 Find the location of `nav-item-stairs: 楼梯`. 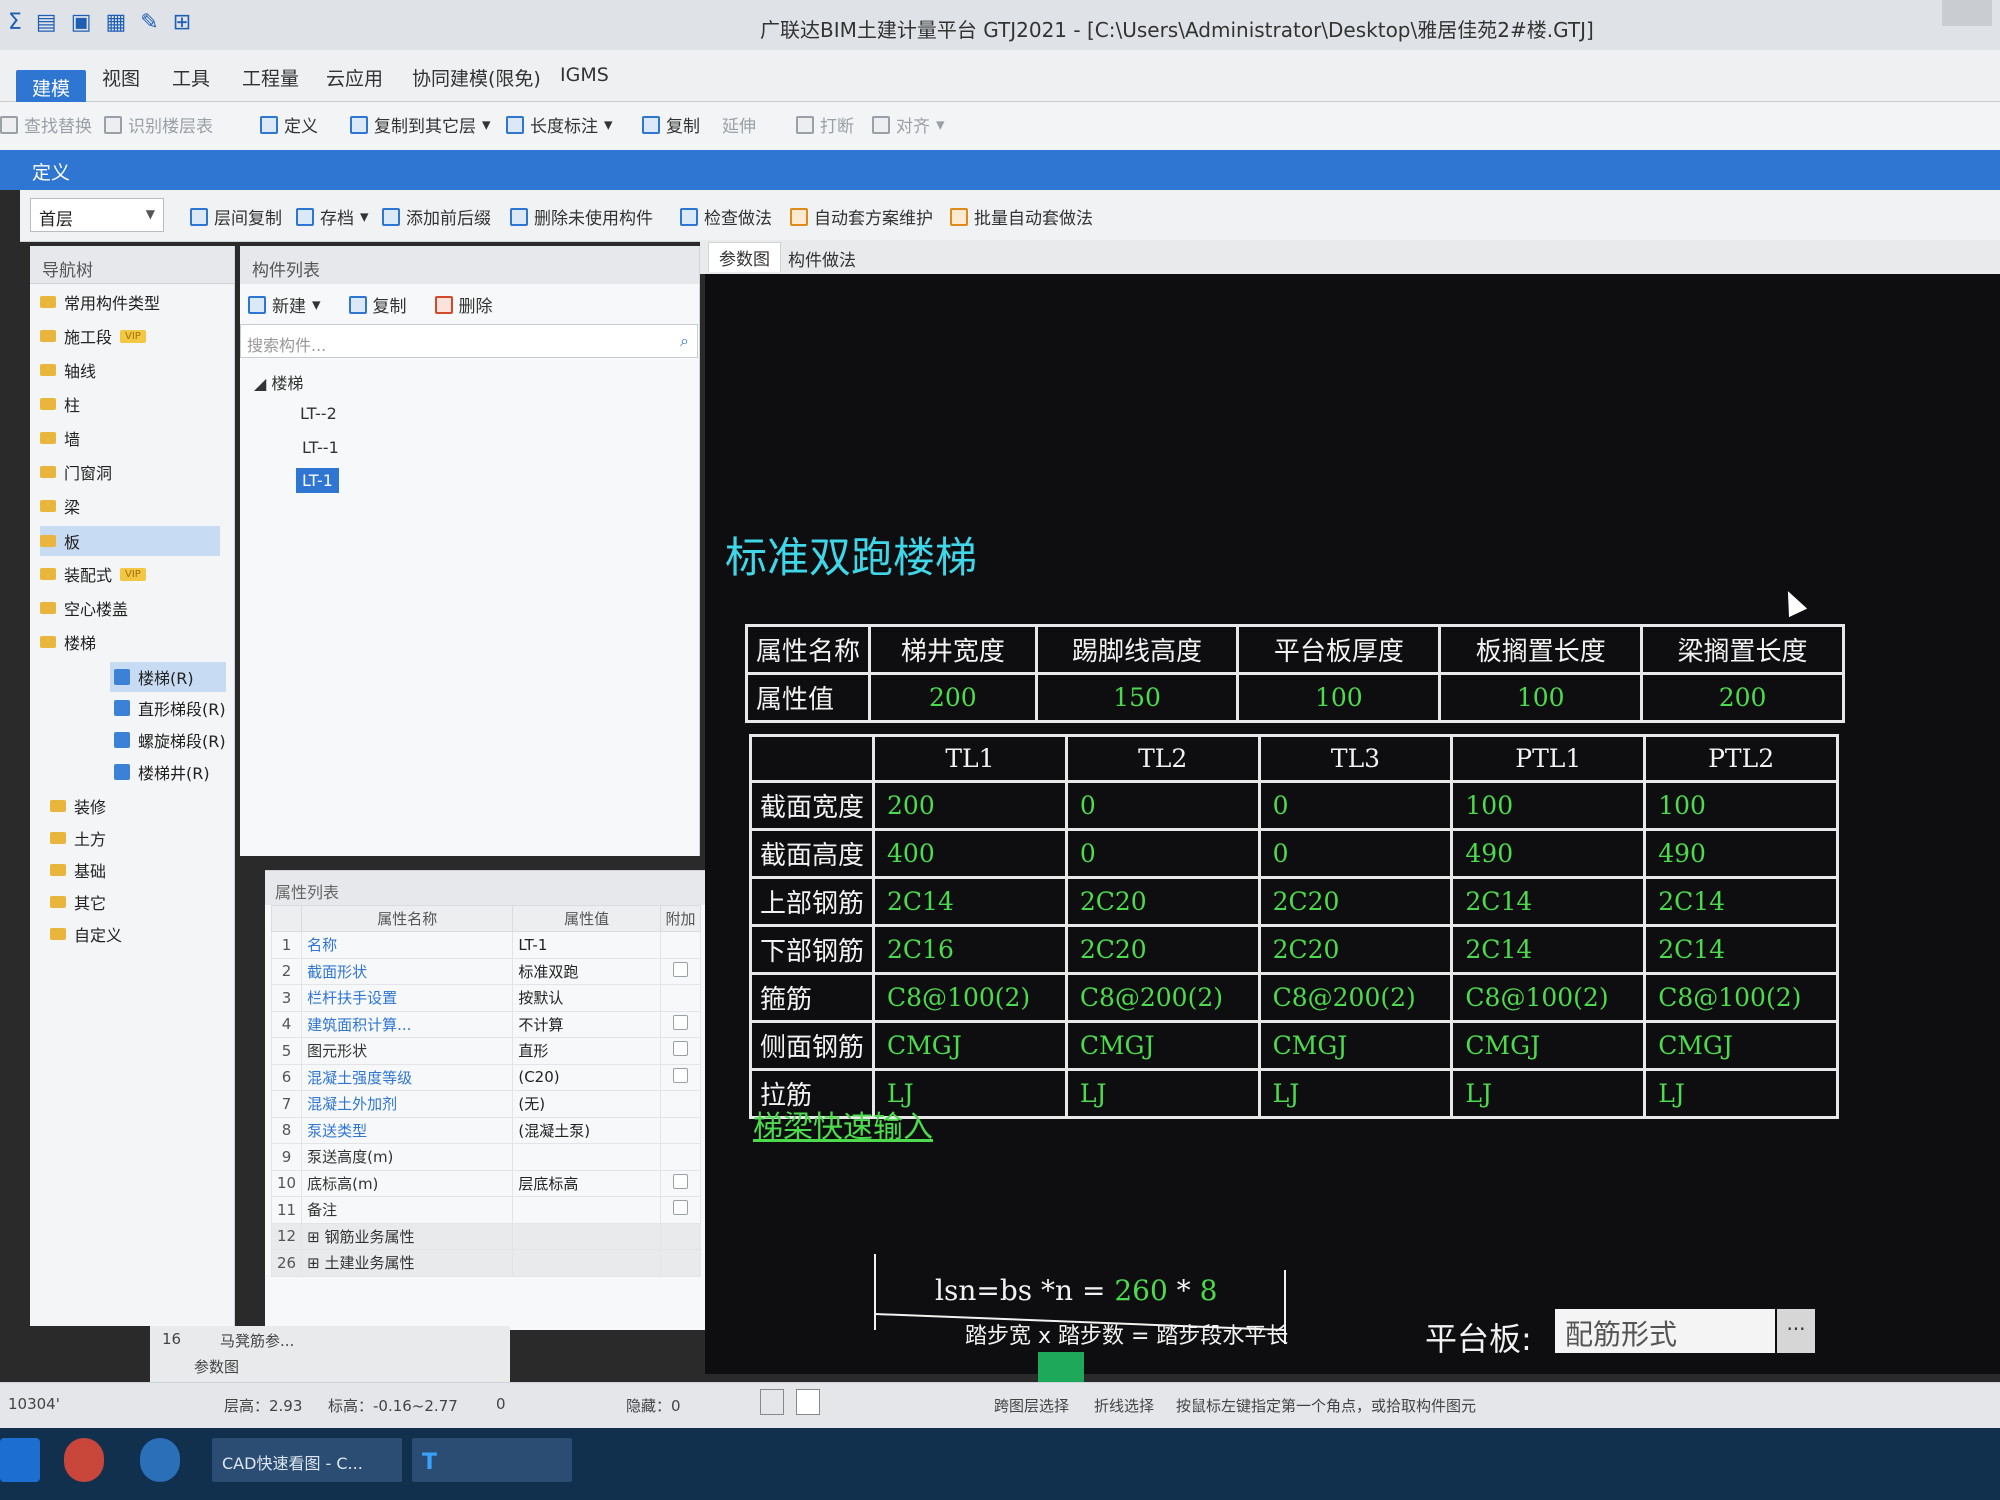

nav-item-stairs: 楼梯 is located at coordinates (68, 642).